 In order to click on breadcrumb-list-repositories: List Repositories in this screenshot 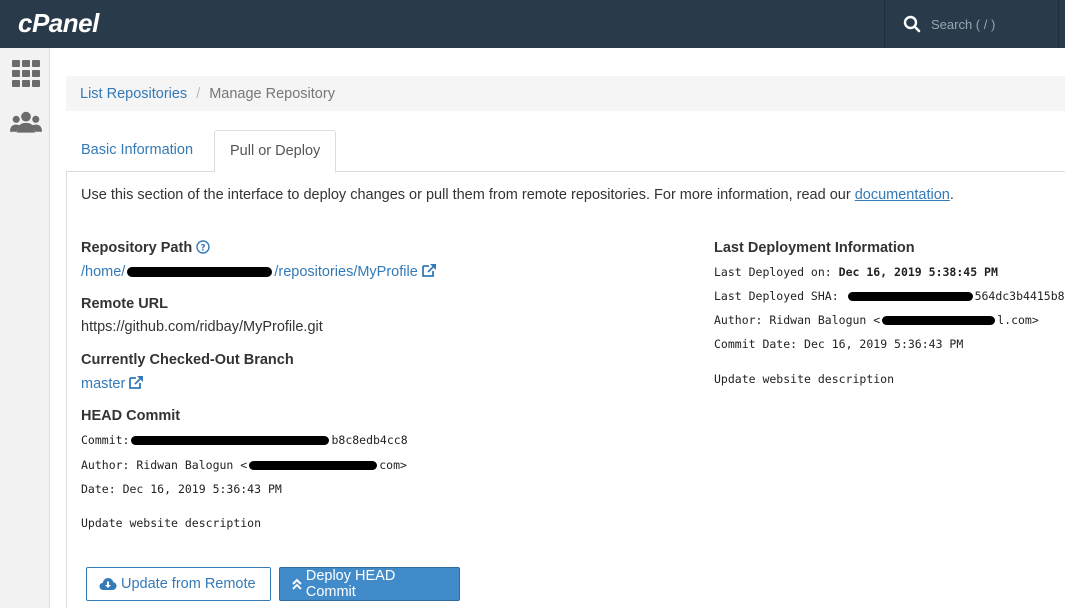, I will do `click(133, 94)`.